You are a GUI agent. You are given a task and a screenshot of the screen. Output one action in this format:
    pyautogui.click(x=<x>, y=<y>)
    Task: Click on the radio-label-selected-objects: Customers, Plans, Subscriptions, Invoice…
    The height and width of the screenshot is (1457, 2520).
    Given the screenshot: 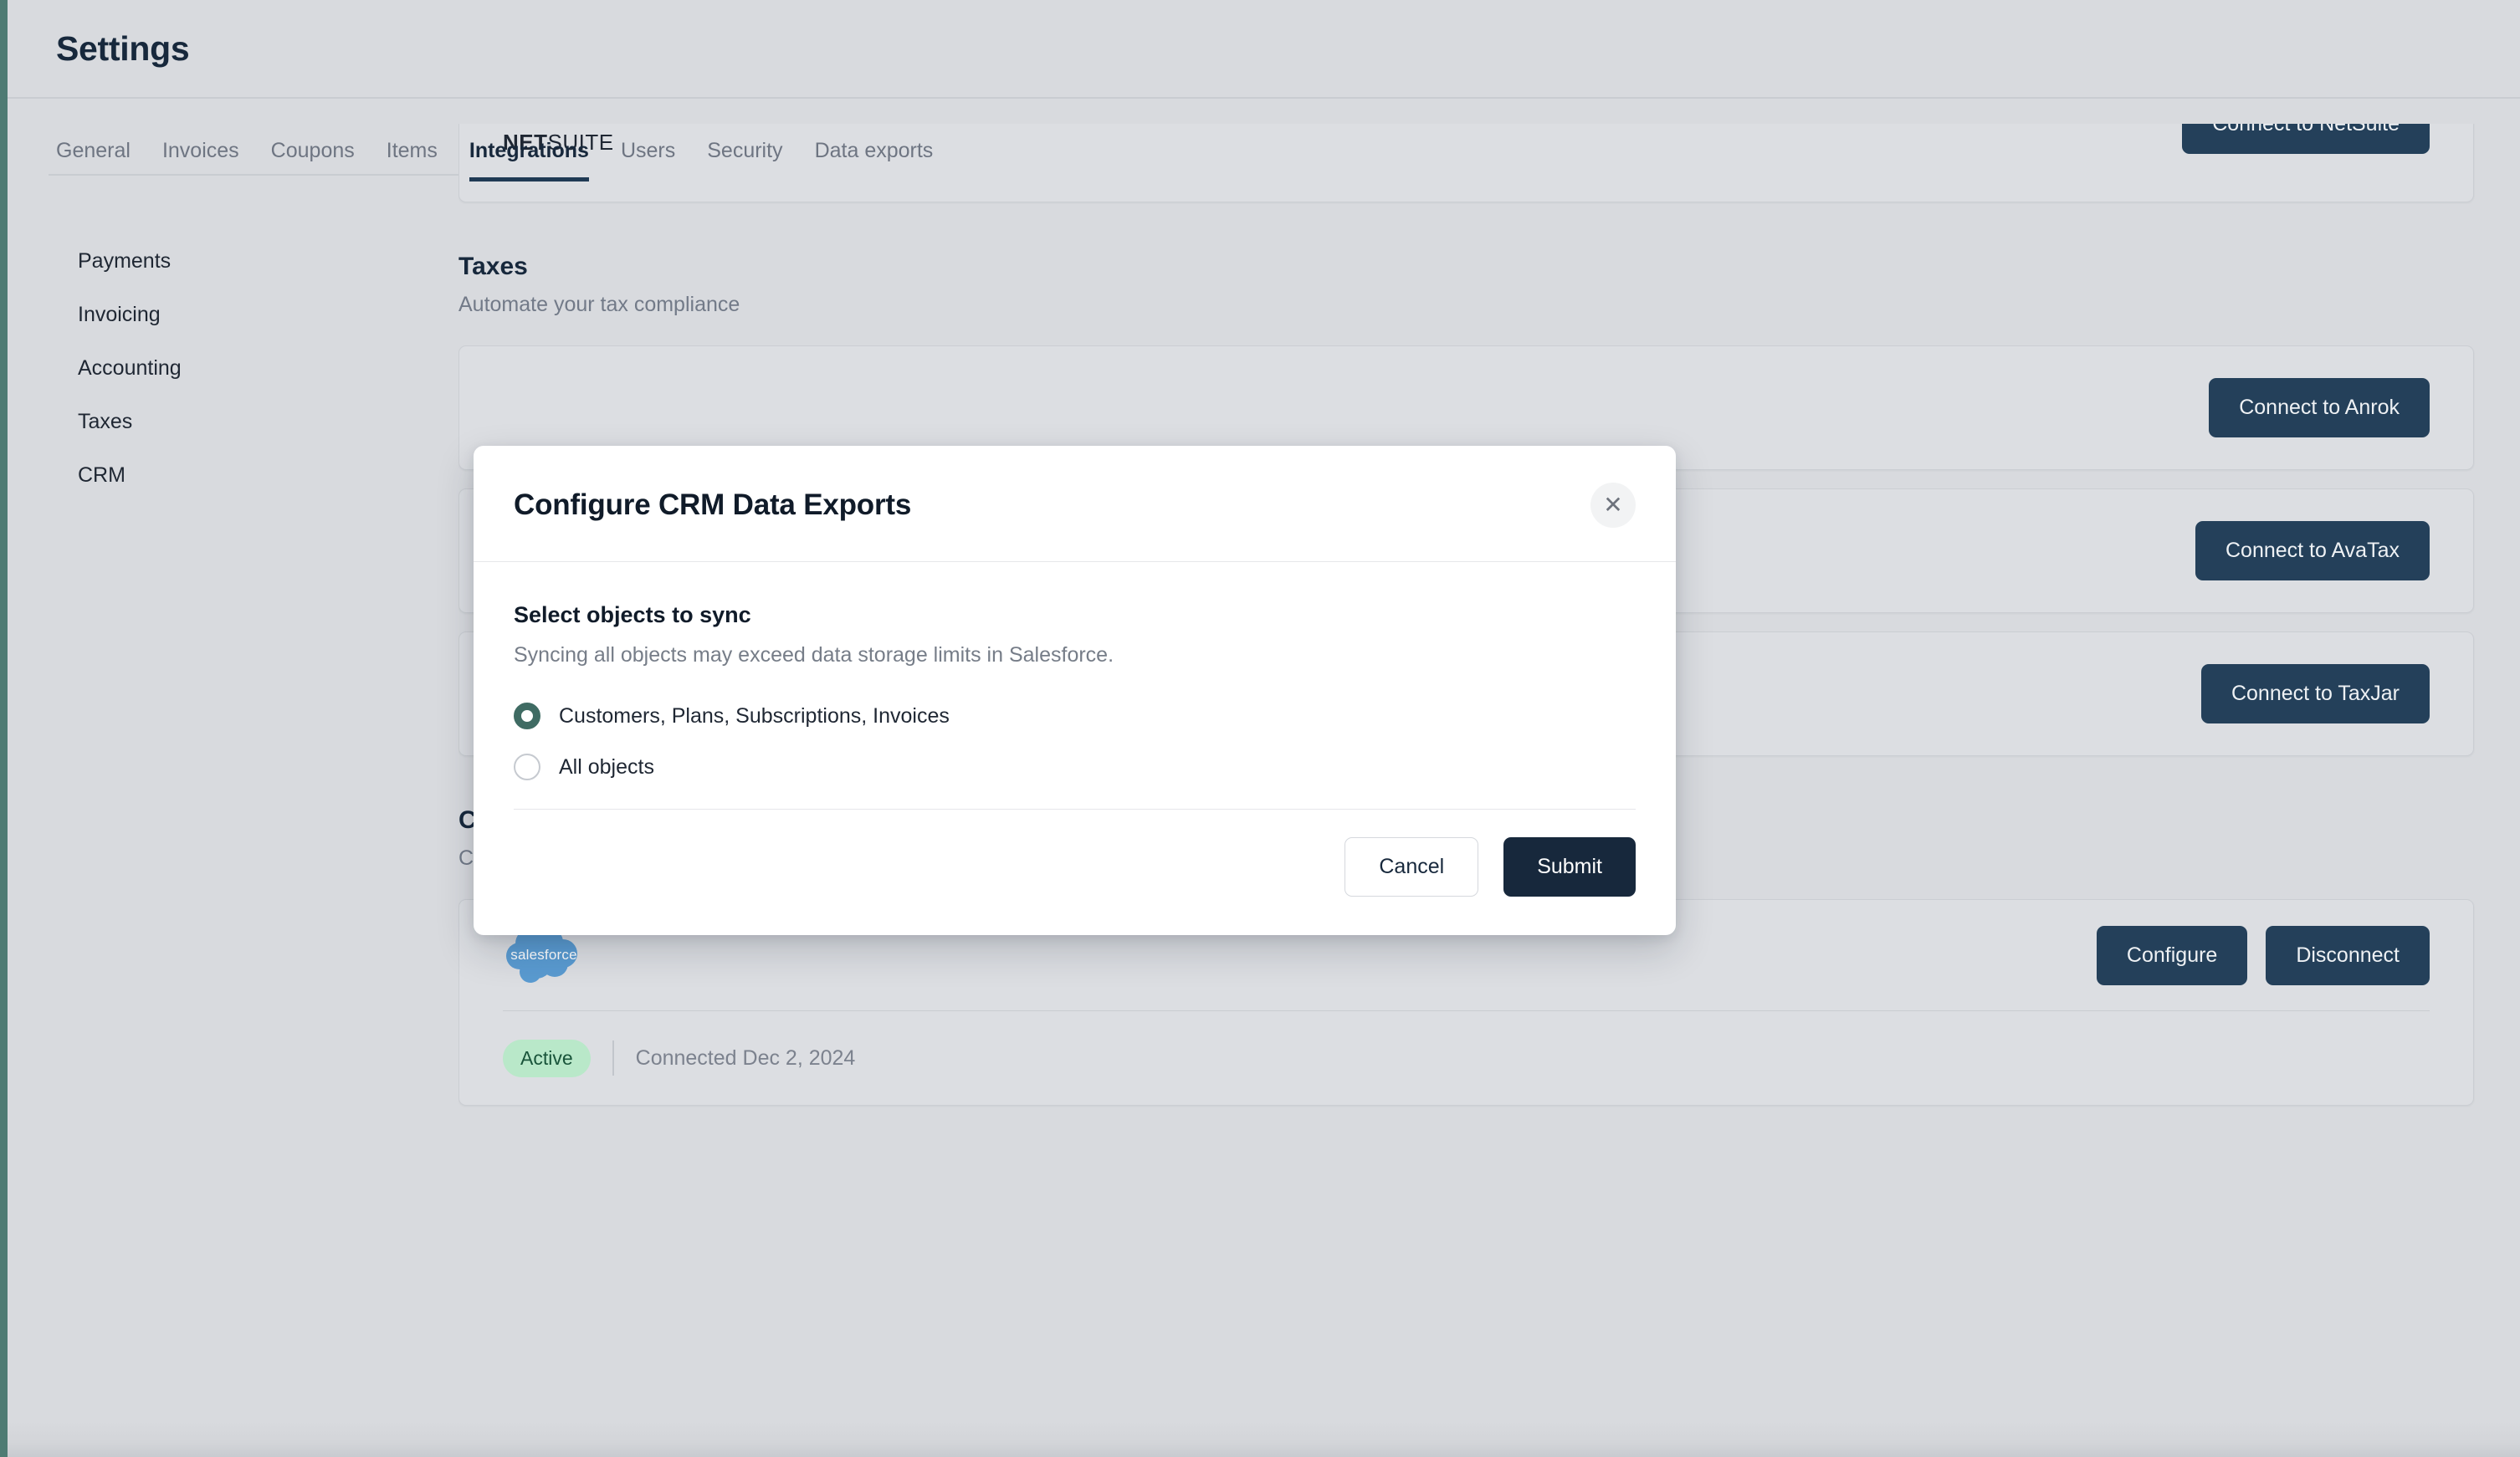 What is the action you would take?
    pyautogui.click(x=754, y=715)
    